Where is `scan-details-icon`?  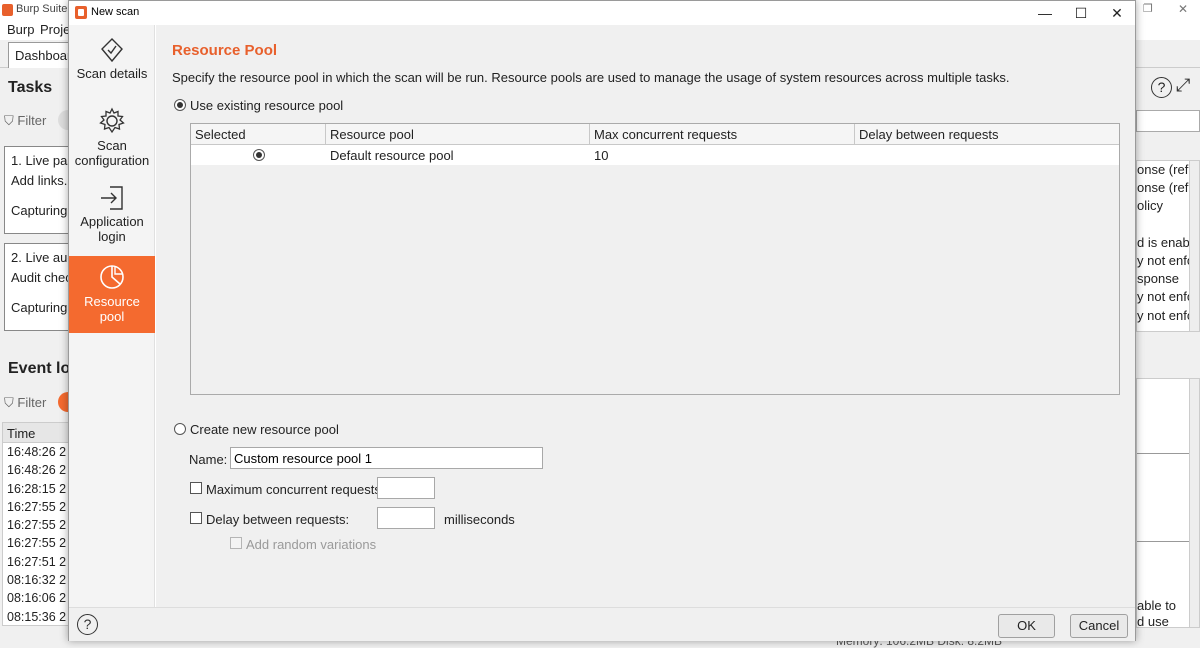 scan-details-icon is located at coordinates (112, 50).